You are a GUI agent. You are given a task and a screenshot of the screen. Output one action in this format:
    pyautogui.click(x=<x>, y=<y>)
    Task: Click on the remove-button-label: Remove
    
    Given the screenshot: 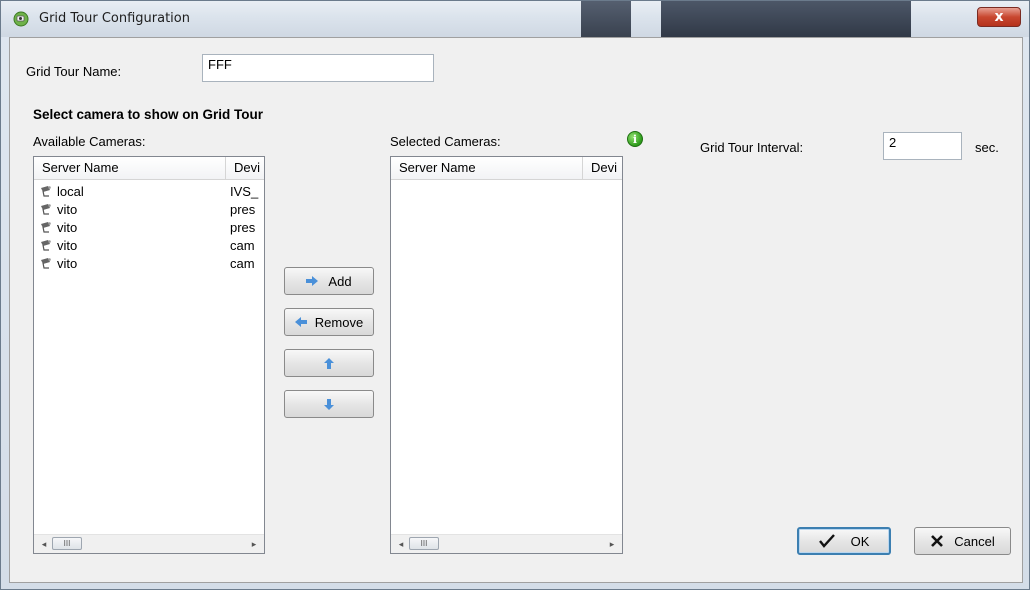 What is the action you would take?
    pyautogui.click(x=339, y=322)
    